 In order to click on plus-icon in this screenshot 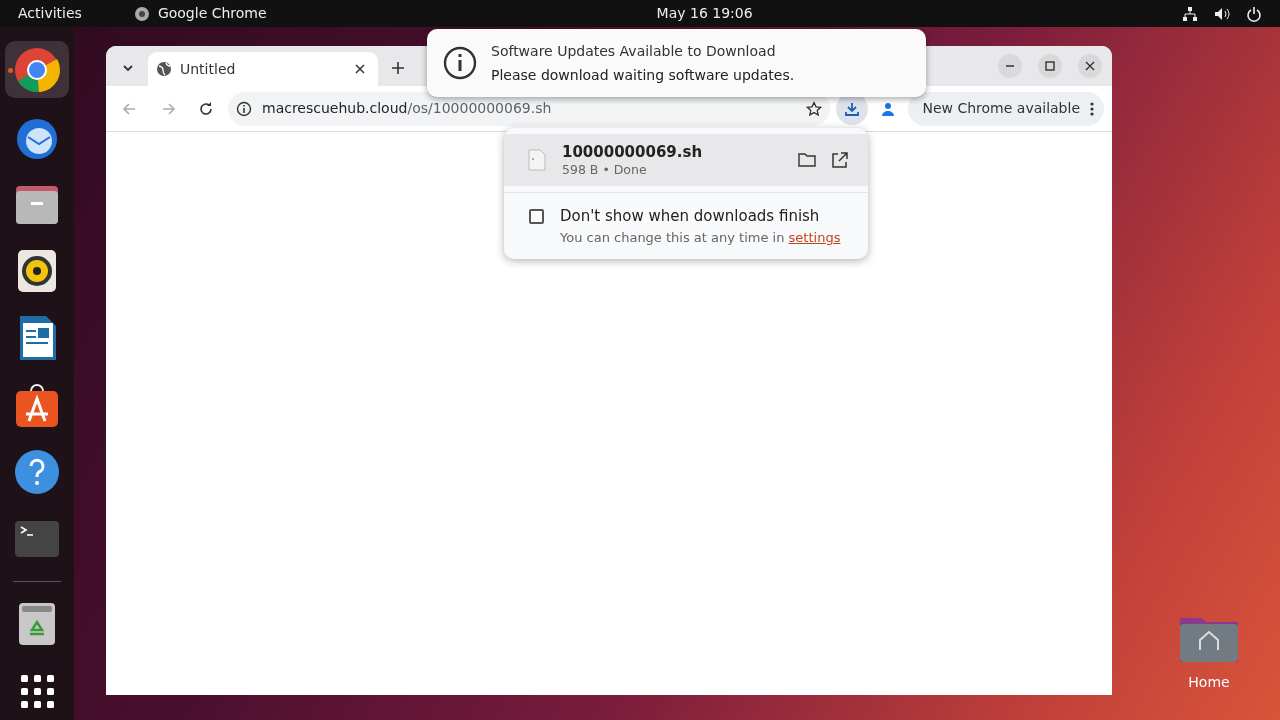, I will do `click(398, 68)`.